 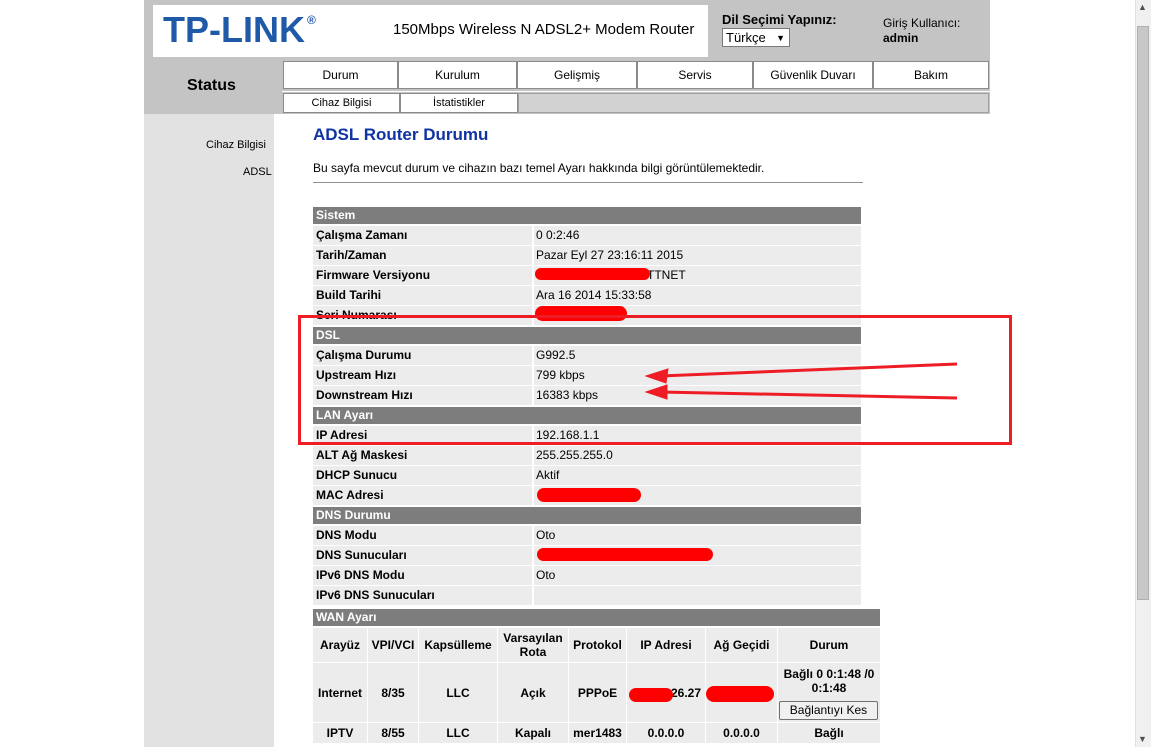 What do you see at coordinates (1142, 739) in the screenshot?
I see `scroll-down-arrow-icon: ▼` at bounding box center [1142, 739].